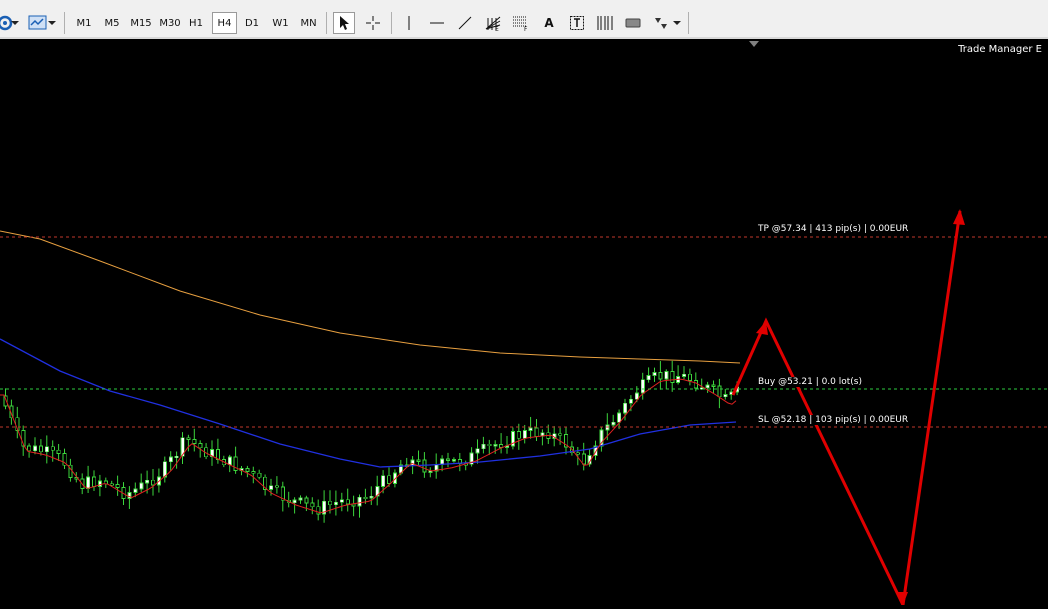 This screenshot has height=609, width=1048. Describe the element at coordinates (280, 23) in the screenshot. I see `timeframe-w1: W1` at that location.